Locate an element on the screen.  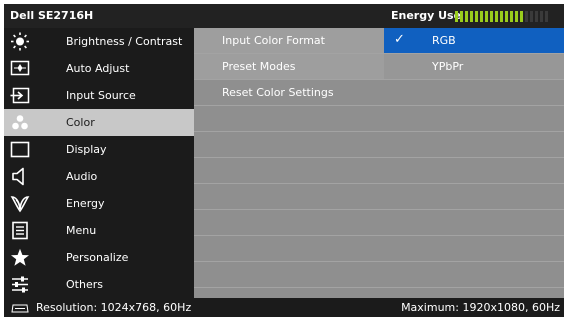
energy-use-label: Energy Use is located at coordinates (426, 15).